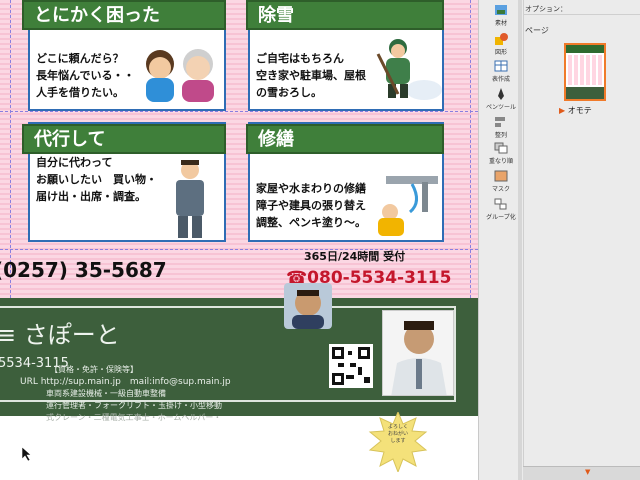  What do you see at coordinates (308, 309) in the screenshot?
I see `person-photo-icon` at bounding box center [308, 309].